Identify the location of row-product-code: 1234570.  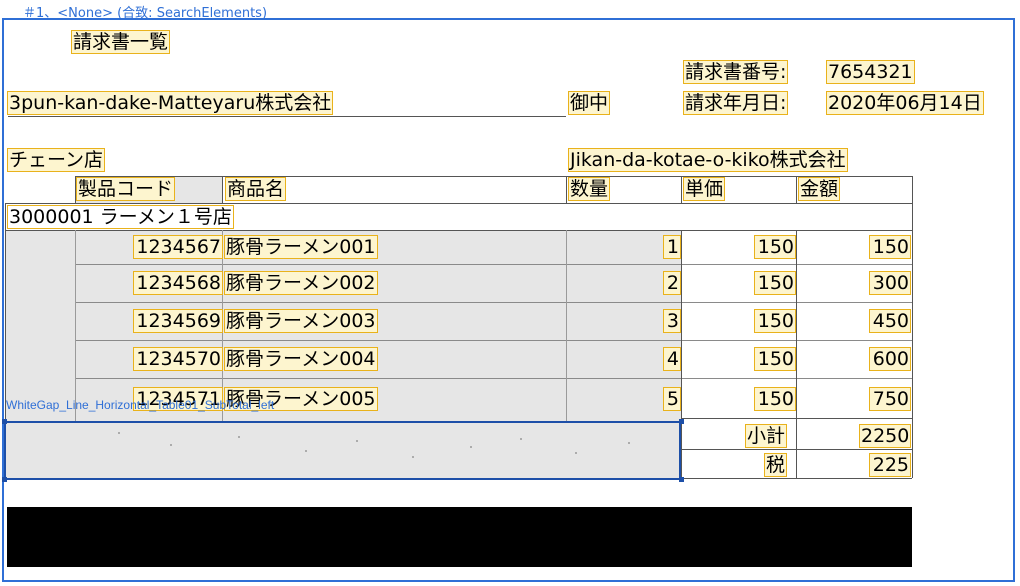
(178, 359).